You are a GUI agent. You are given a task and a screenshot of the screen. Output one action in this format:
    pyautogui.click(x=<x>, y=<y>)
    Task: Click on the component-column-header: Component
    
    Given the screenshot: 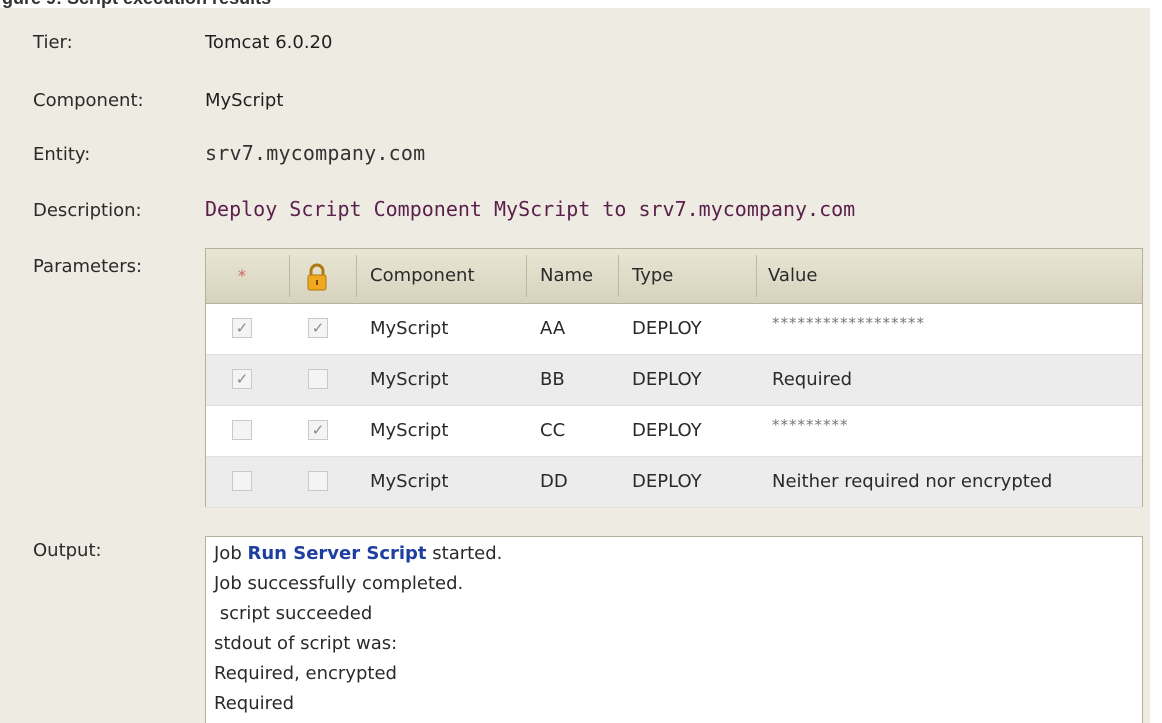 What is the action you would take?
    pyautogui.click(x=422, y=276)
    